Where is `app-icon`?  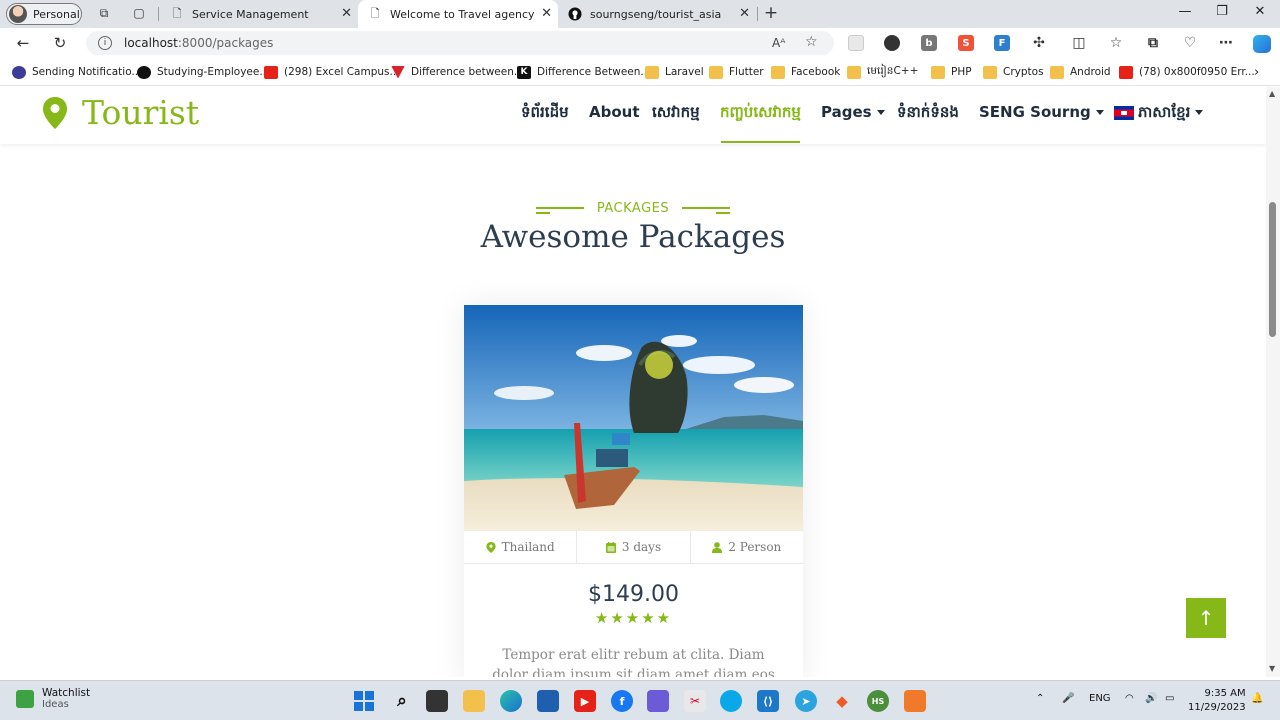 app-icon is located at coordinates (731, 701).